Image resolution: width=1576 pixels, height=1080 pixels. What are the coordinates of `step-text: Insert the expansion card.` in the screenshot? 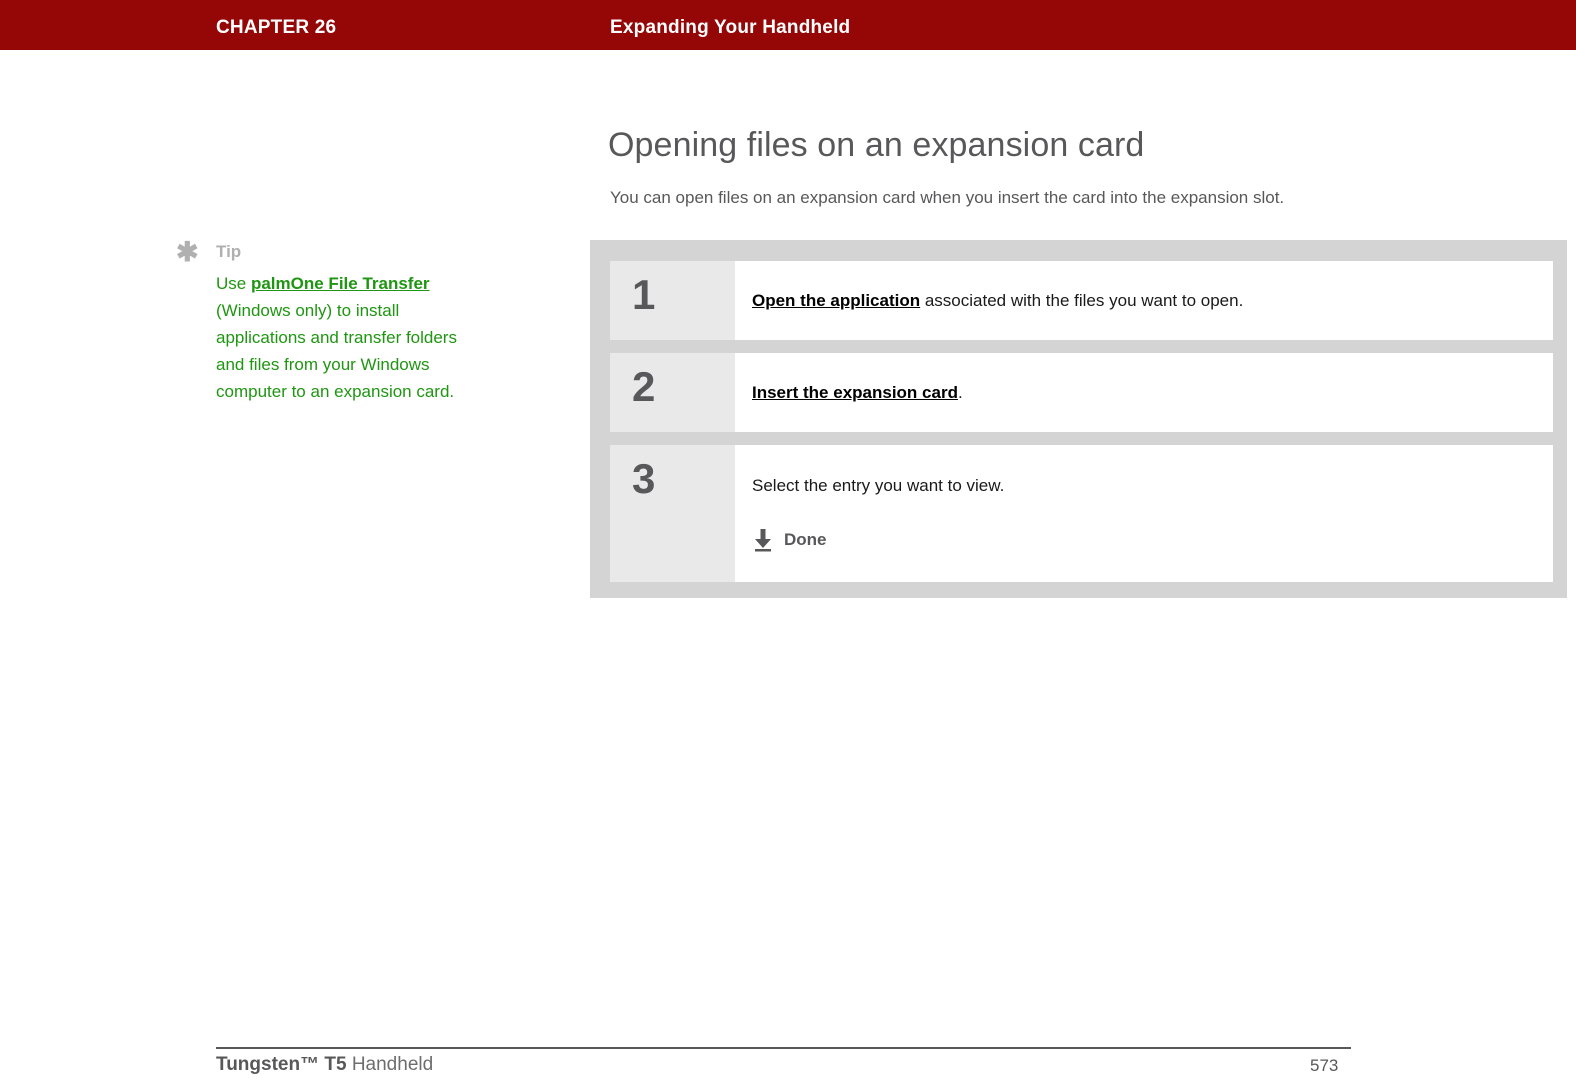 It's located at (1142, 393).